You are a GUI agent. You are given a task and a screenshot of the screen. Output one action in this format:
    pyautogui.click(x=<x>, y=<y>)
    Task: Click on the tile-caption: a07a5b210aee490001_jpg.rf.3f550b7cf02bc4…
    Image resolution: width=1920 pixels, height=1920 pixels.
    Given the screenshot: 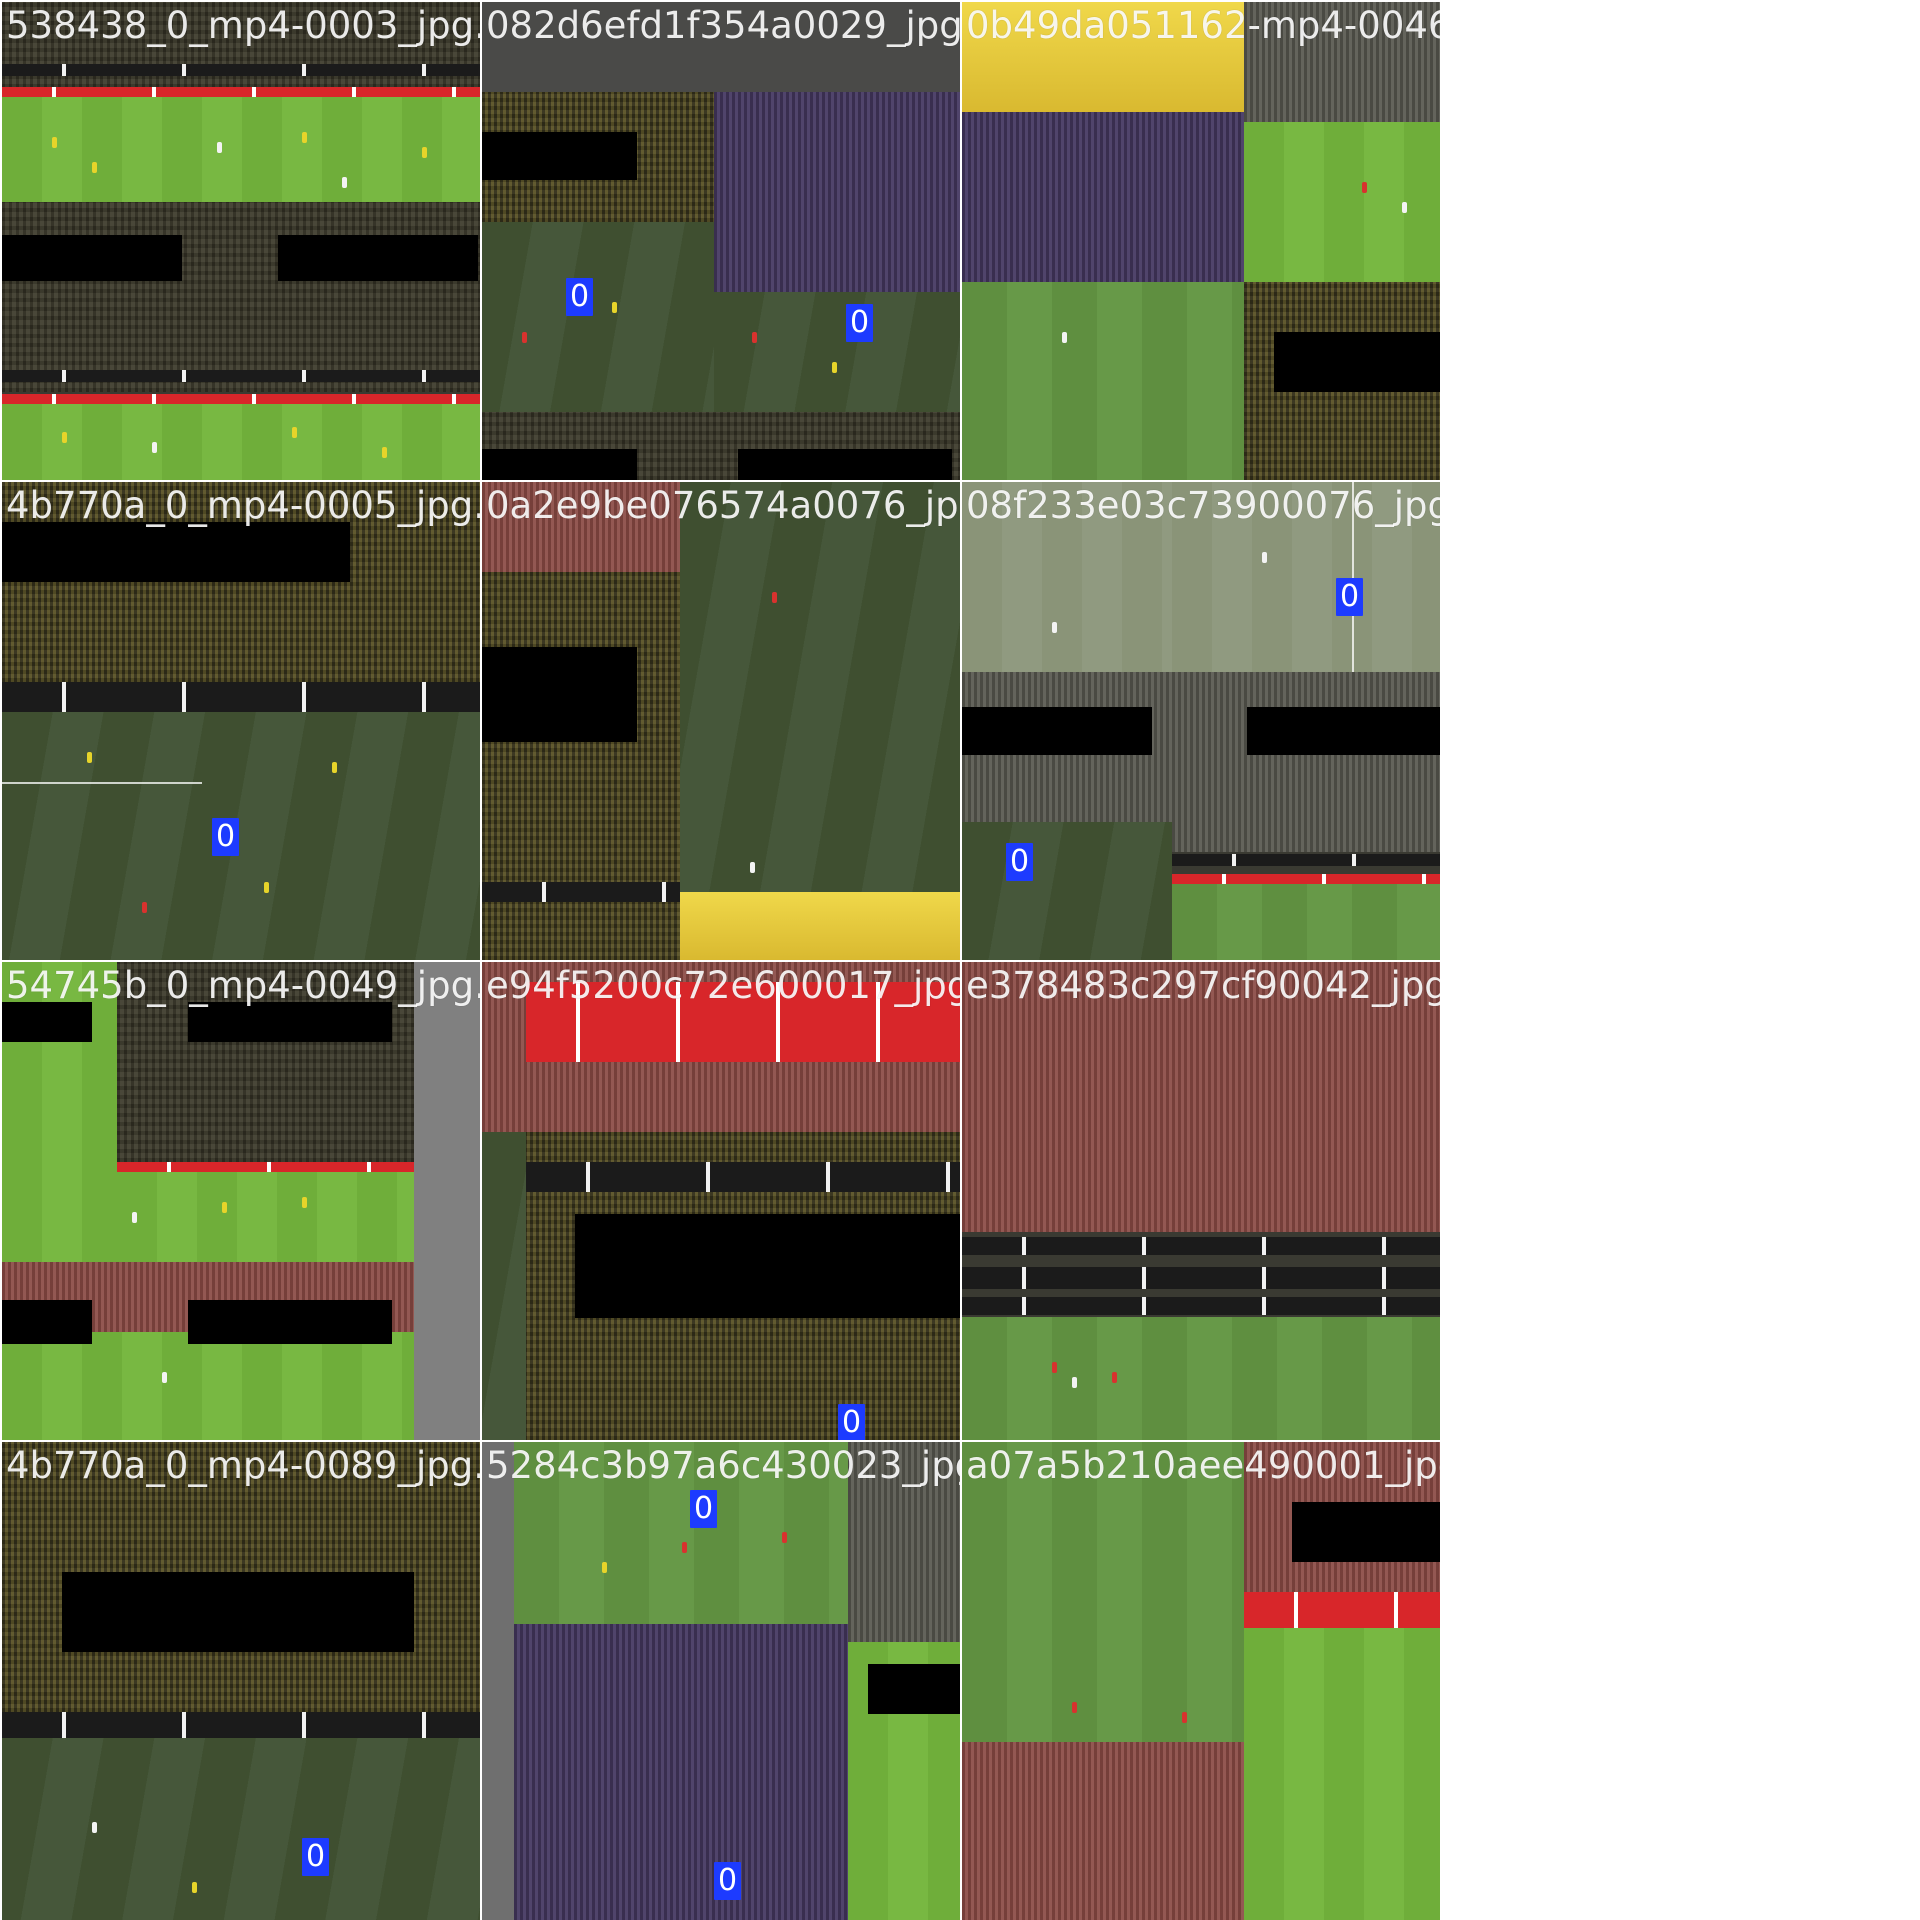 What is the action you would take?
    pyautogui.click(x=1203, y=1465)
    